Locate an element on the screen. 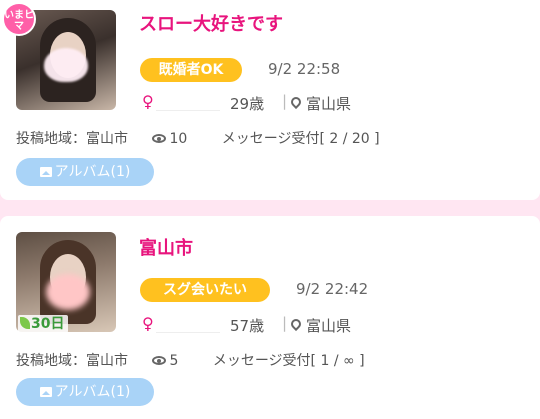 Image resolution: width=540 pixels, height=419 pixels. age: 57歳 is located at coordinates (247, 326).